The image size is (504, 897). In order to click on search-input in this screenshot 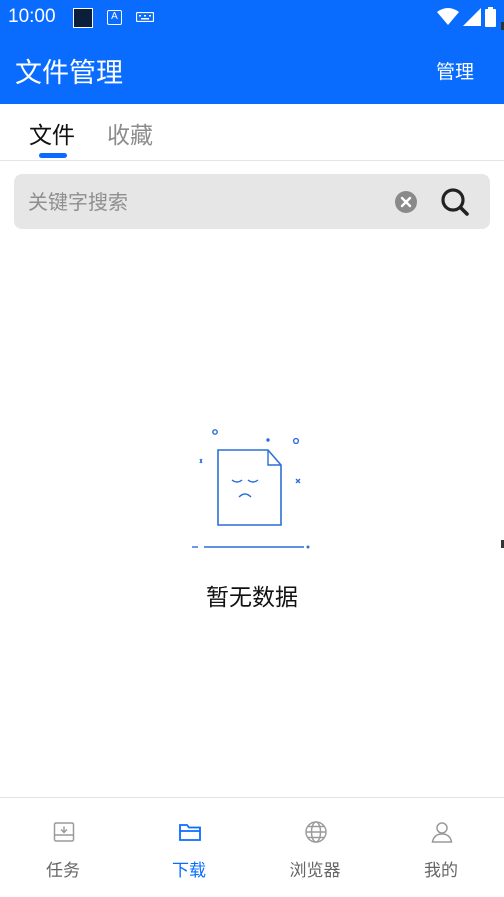, I will do `click(208, 202)`.